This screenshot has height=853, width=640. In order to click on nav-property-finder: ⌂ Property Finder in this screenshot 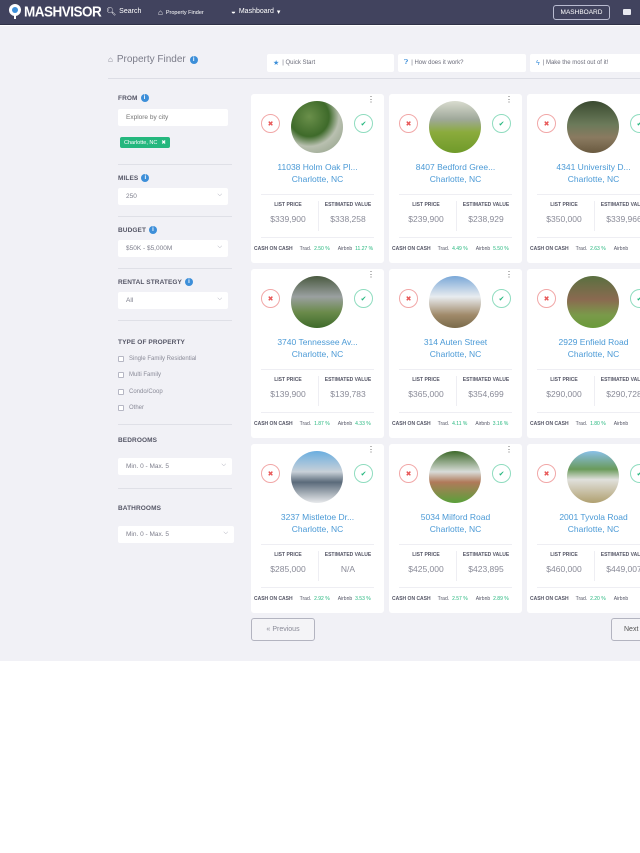, I will do `click(181, 12)`.